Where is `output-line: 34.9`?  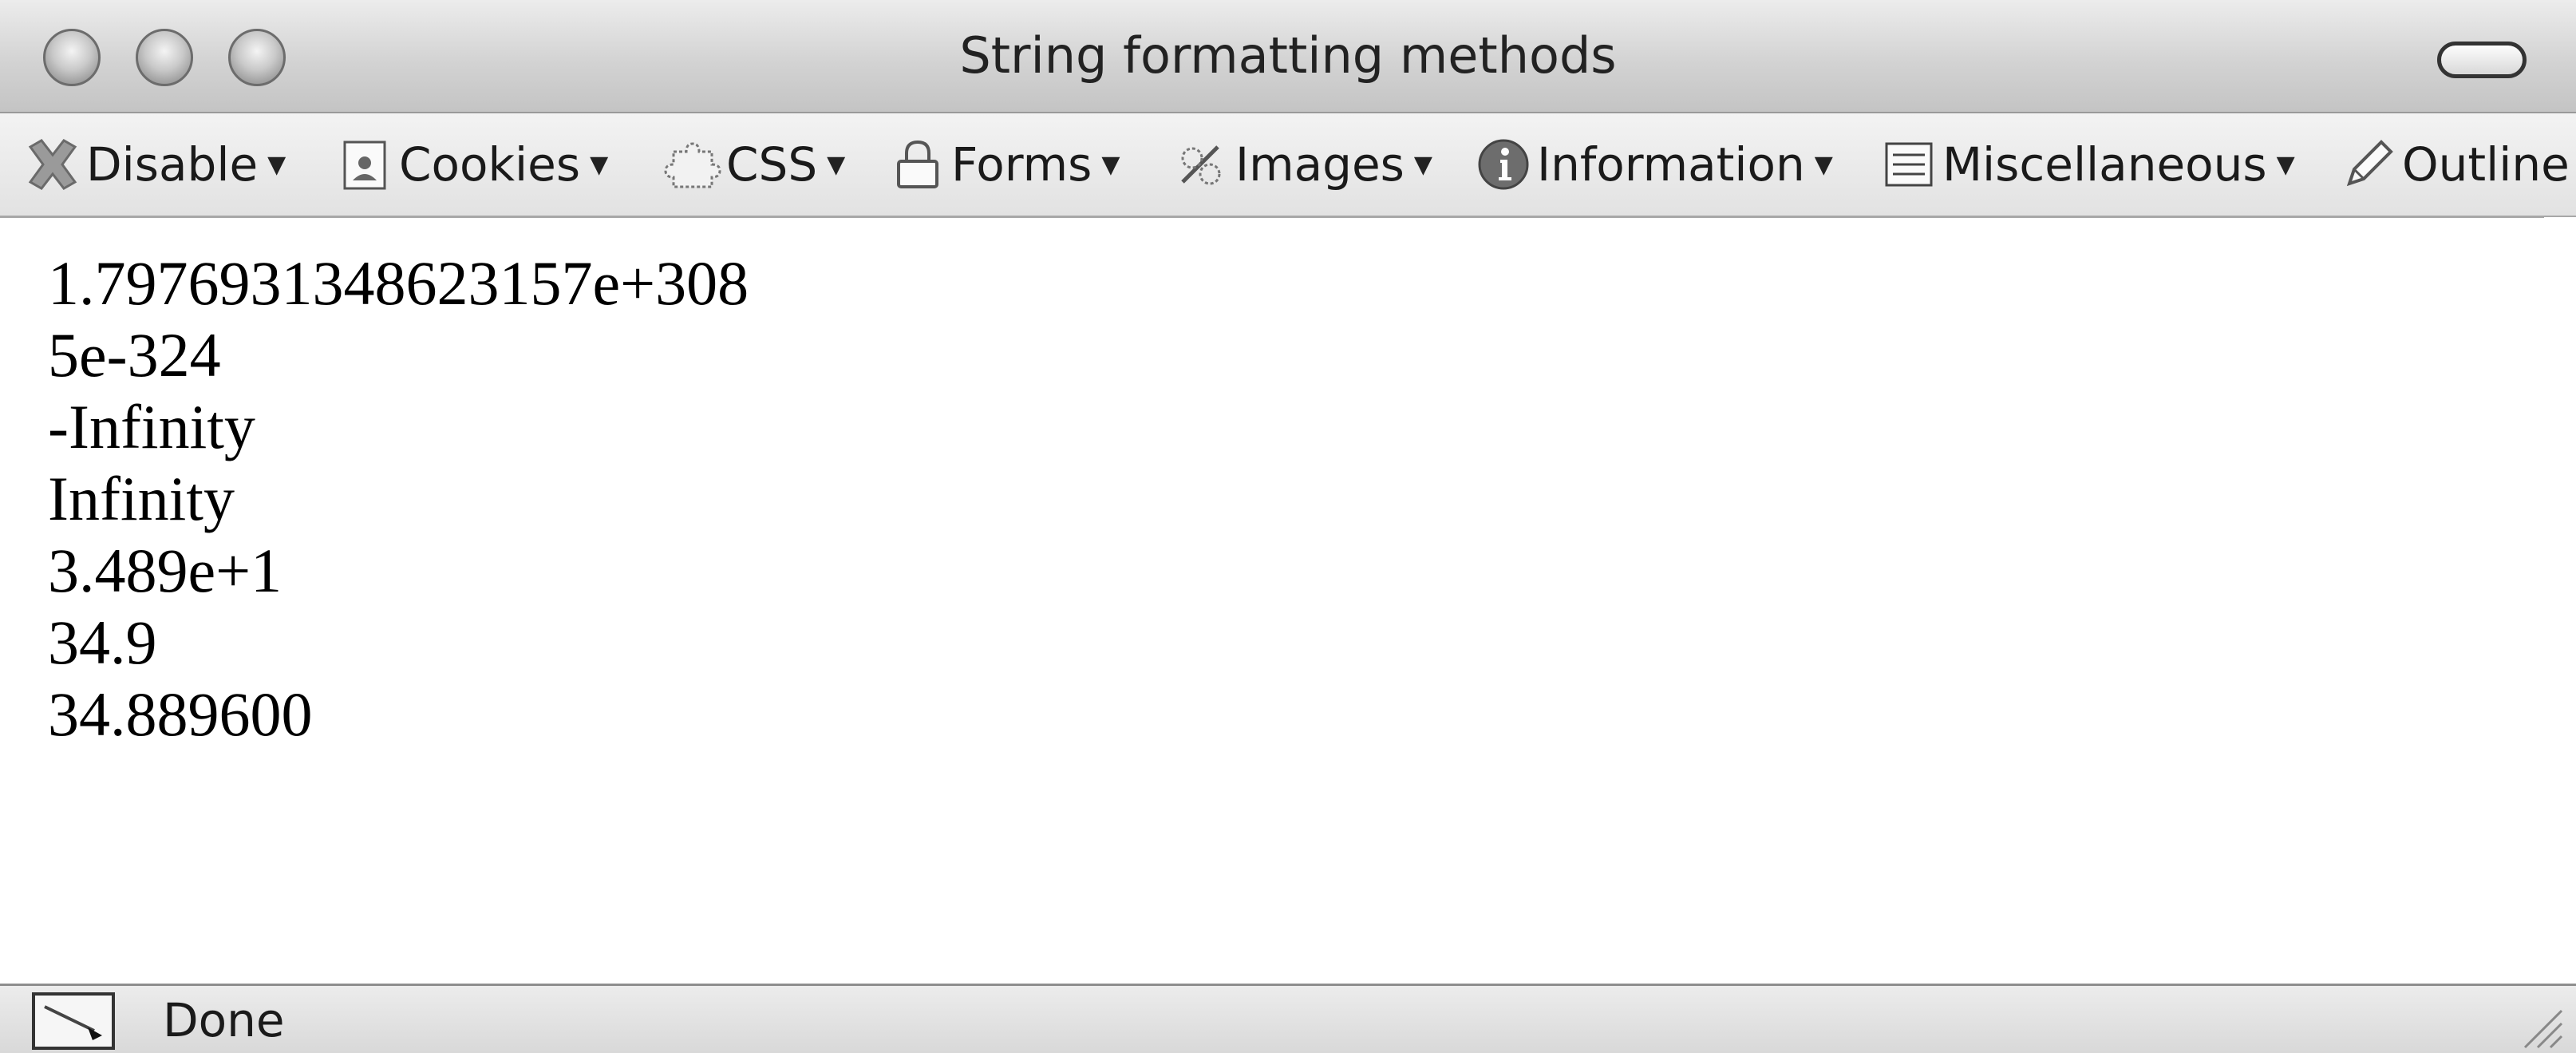
output-line: 34.9 is located at coordinates (102, 642).